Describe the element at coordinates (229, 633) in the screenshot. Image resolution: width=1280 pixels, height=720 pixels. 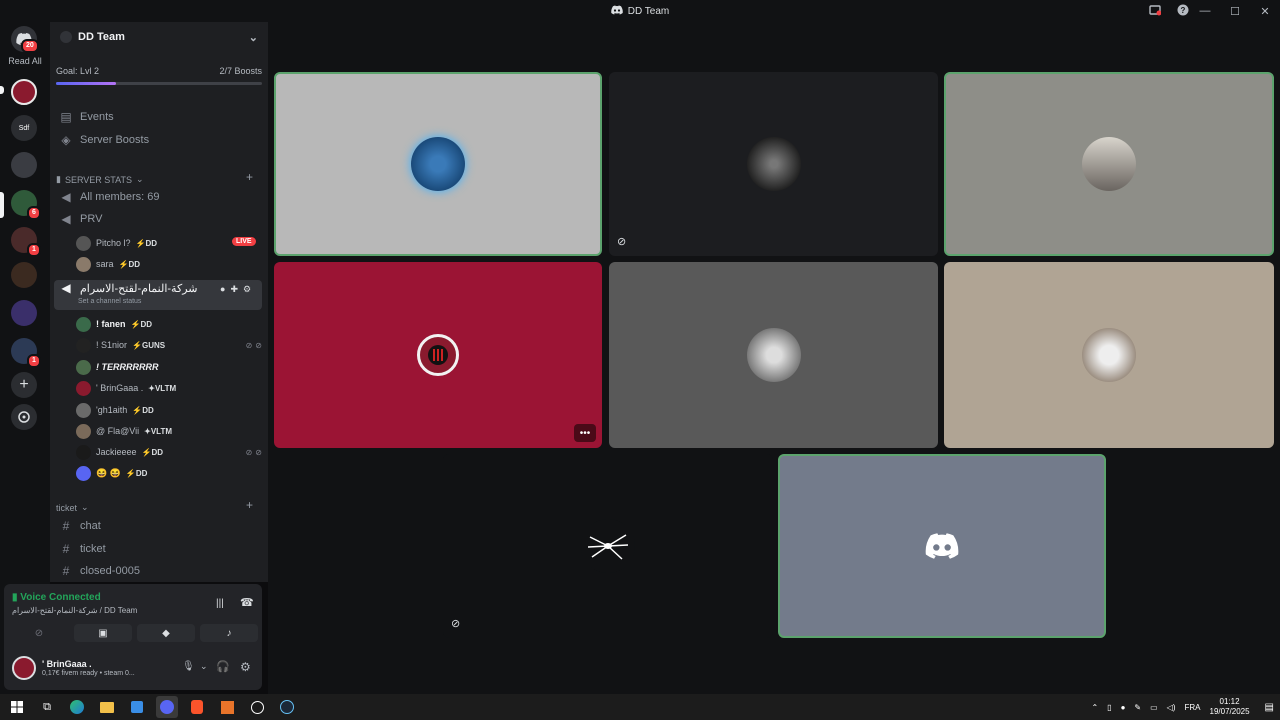
I see `soundboard-button: ♪` at that location.